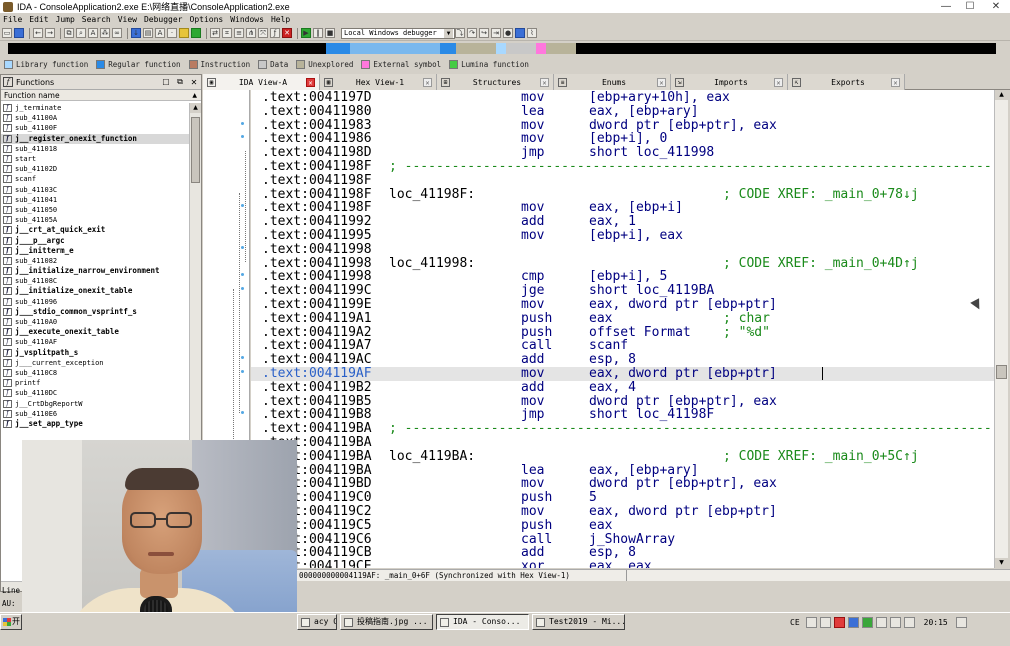  I want to click on breakpoint-icon: ●, so click(508, 33).